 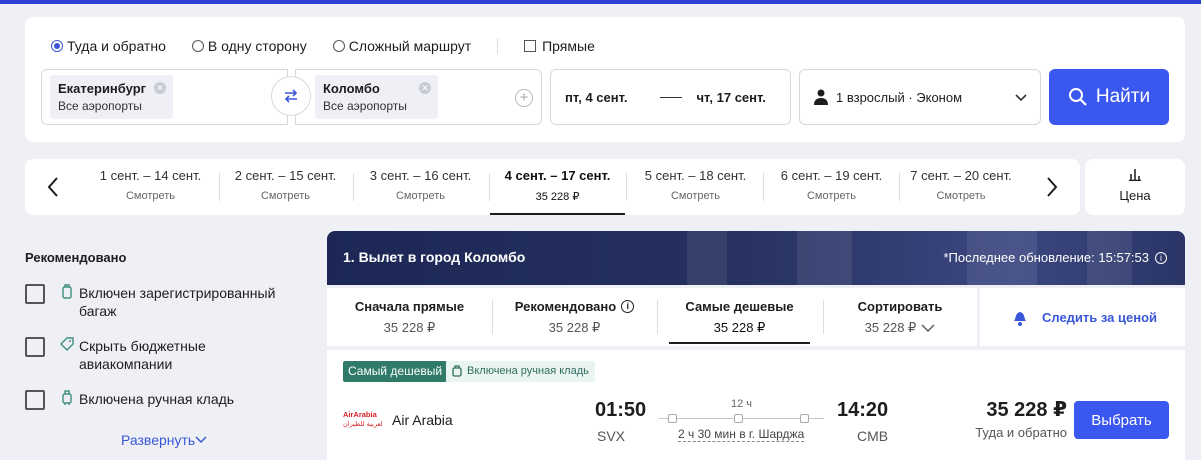 What do you see at coordinates (557, 187) in the screenshot?
I see `date-option-selected: 4 сент. – 17 сент. 35 228 ₽` at bounding box center [557, 187].